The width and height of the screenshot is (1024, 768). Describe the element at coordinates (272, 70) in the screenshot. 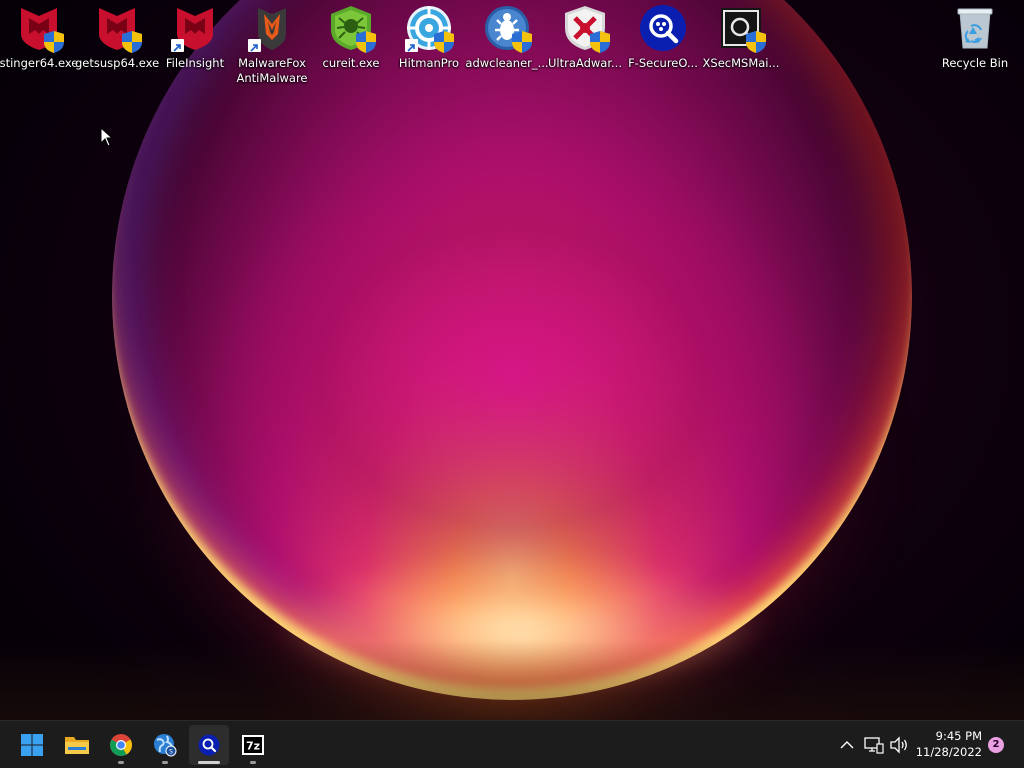

I see `desktop-icon-label: MalwareFox AntiMalware` at that location.